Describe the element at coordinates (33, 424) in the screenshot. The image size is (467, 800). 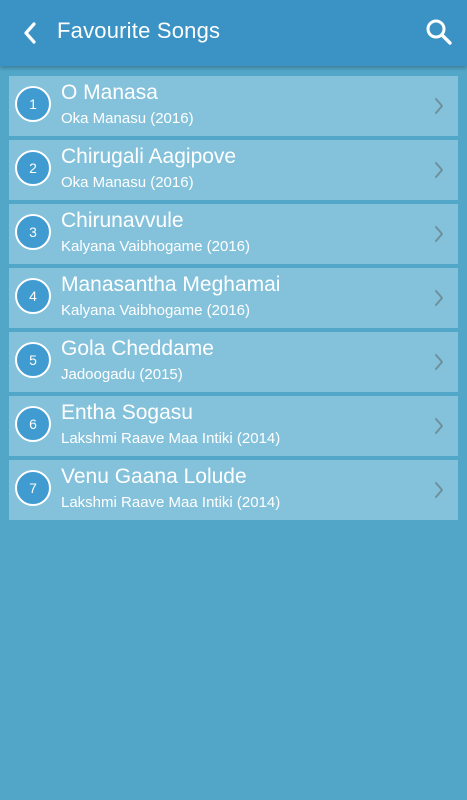
I see `song-number-badge: 6` at that location.